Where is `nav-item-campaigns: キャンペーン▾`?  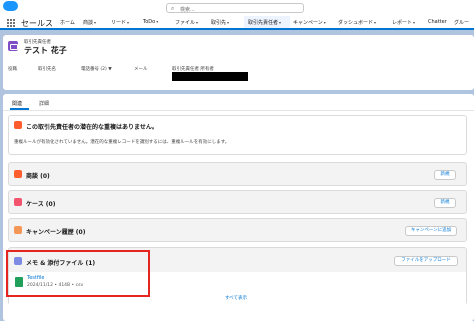 nav-item-campaigns: キャンペーン▾ is located at coordinates (309, 22).